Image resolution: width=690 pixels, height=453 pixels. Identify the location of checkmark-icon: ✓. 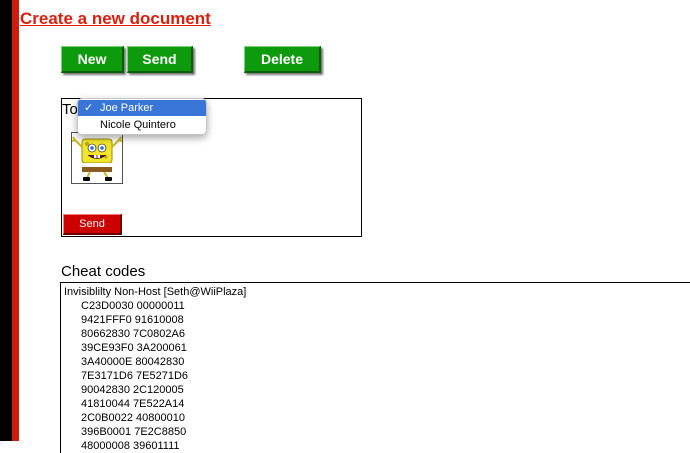
(89, 108).